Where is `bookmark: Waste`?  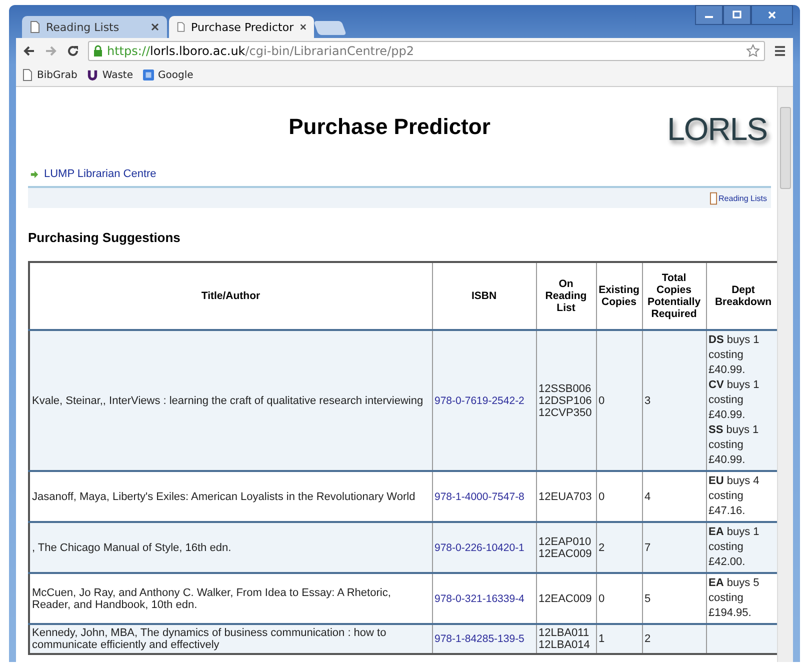 bookmark: Waste is located at coordinates (110, 75).